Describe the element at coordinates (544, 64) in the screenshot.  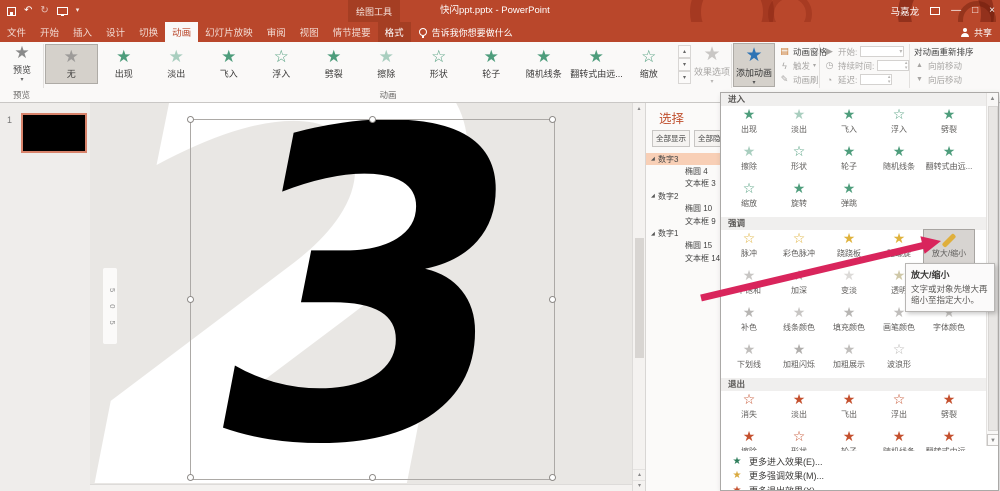
I see `animation-gallery-item: ★ 随机线条` at that location.